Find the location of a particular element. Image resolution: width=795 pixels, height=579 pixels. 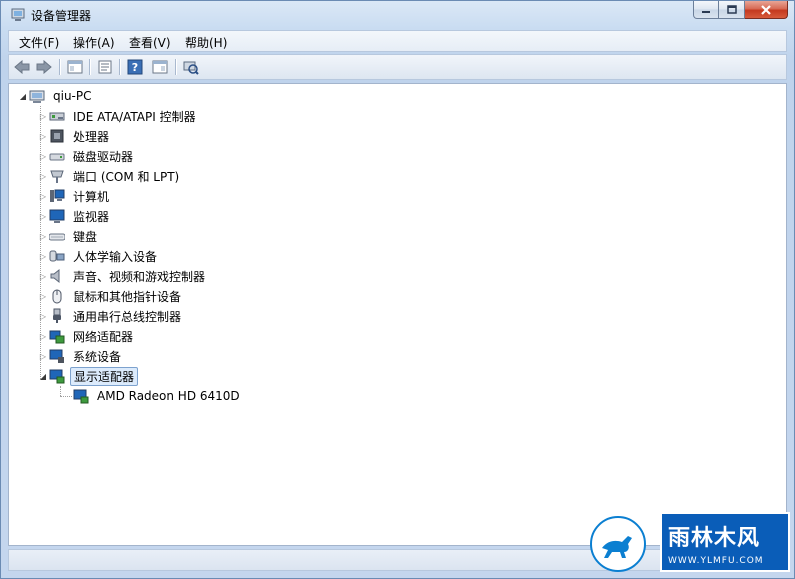

tree-root: ◢ qiu-PC is located at coordinates (56, 96).